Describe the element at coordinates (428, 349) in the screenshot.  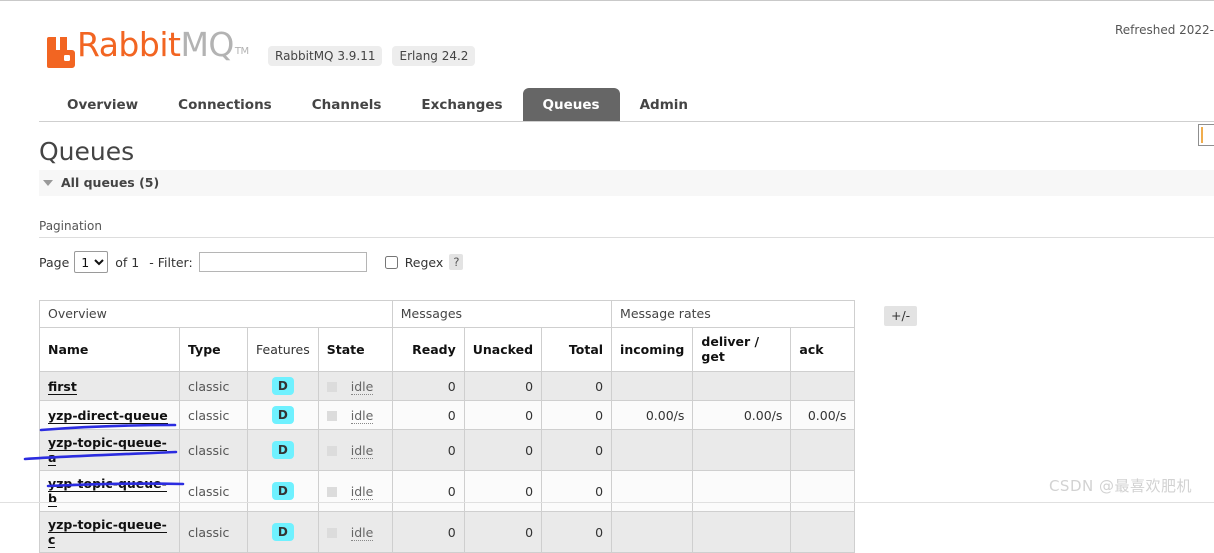
I see `column-header-ready: Ready` at that location.